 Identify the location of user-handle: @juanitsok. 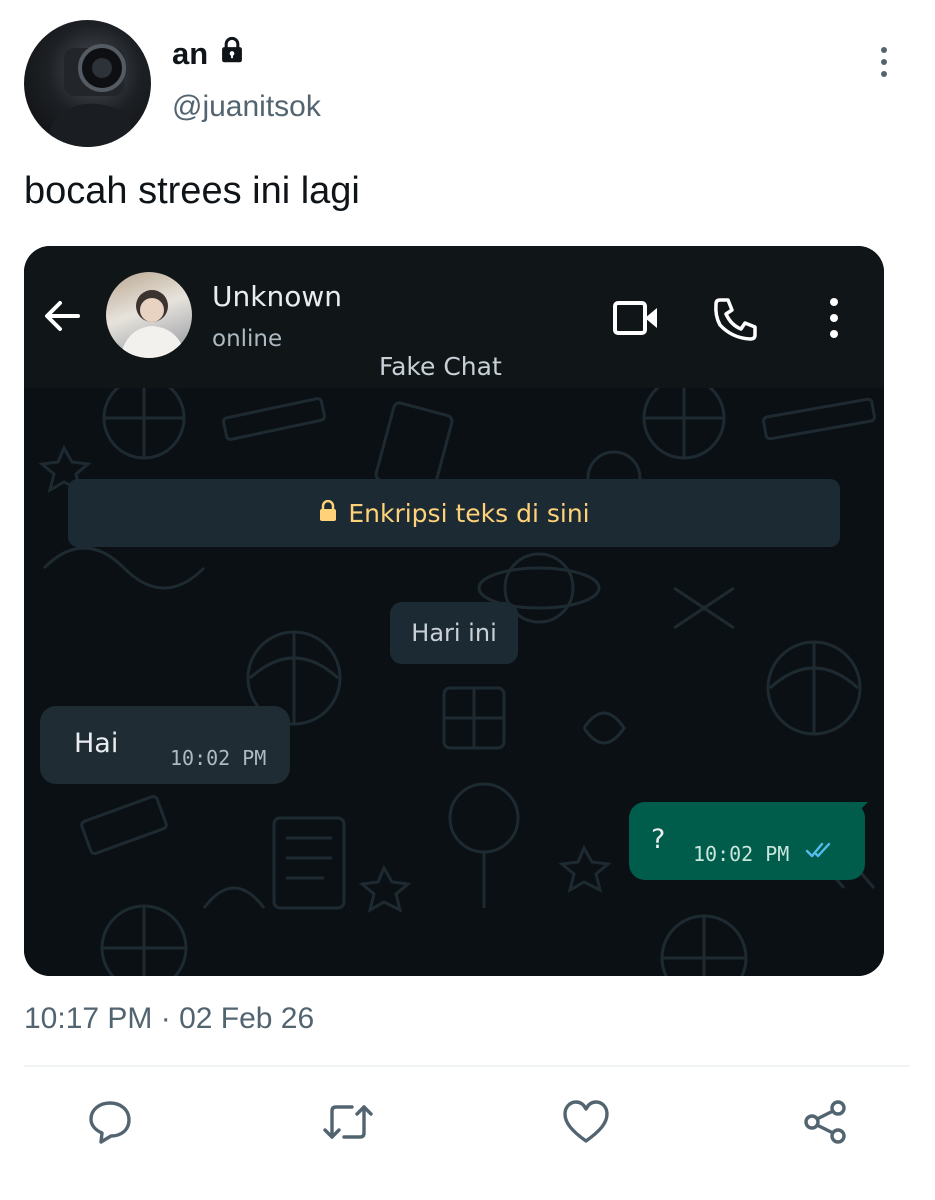
(246, 107).